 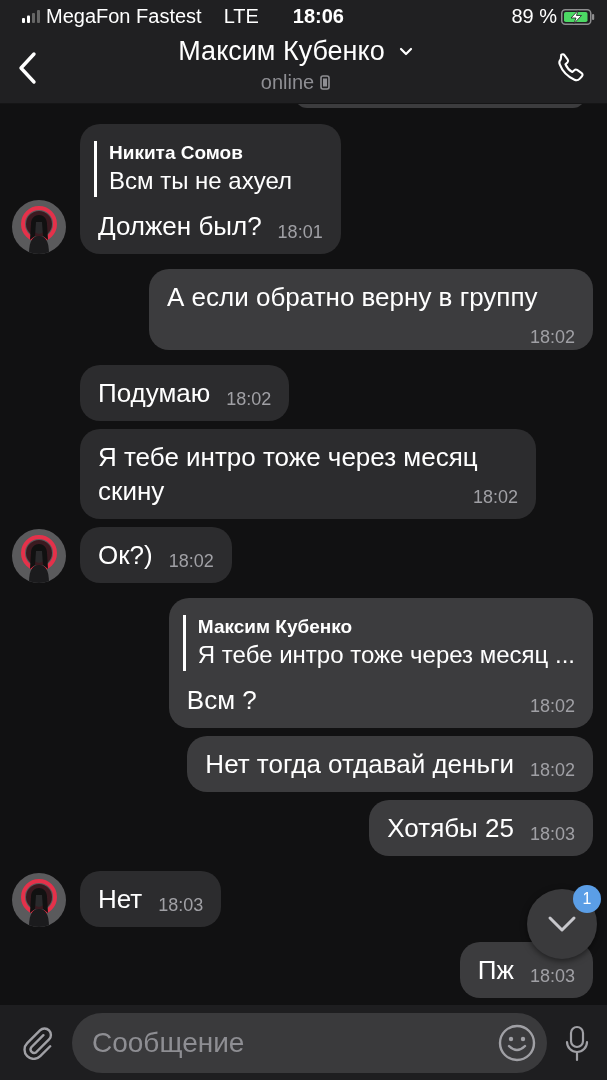 I want to click on emoji-button, so click(x=517, y=1042).